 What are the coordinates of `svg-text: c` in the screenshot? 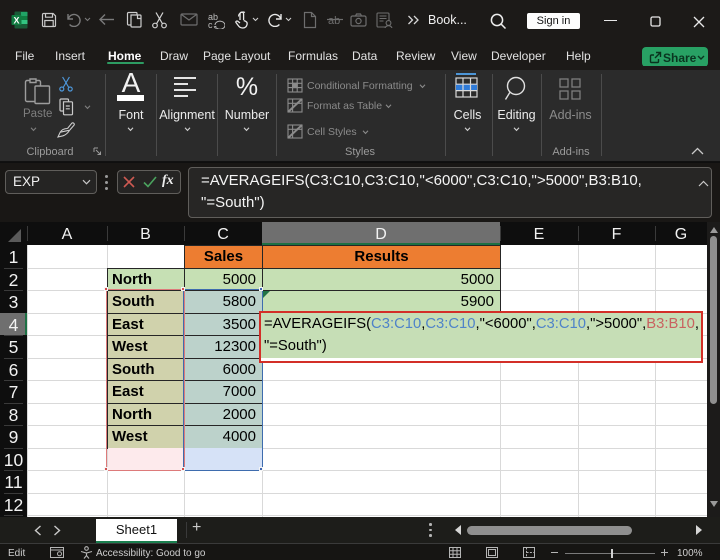 It's located at (210, 24).